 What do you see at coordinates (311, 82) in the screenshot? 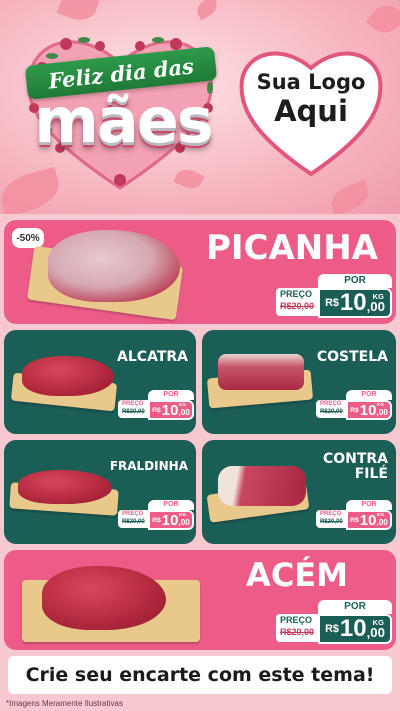
I see `logo-line1: Sua Logo` at bounding box center [311, 82].